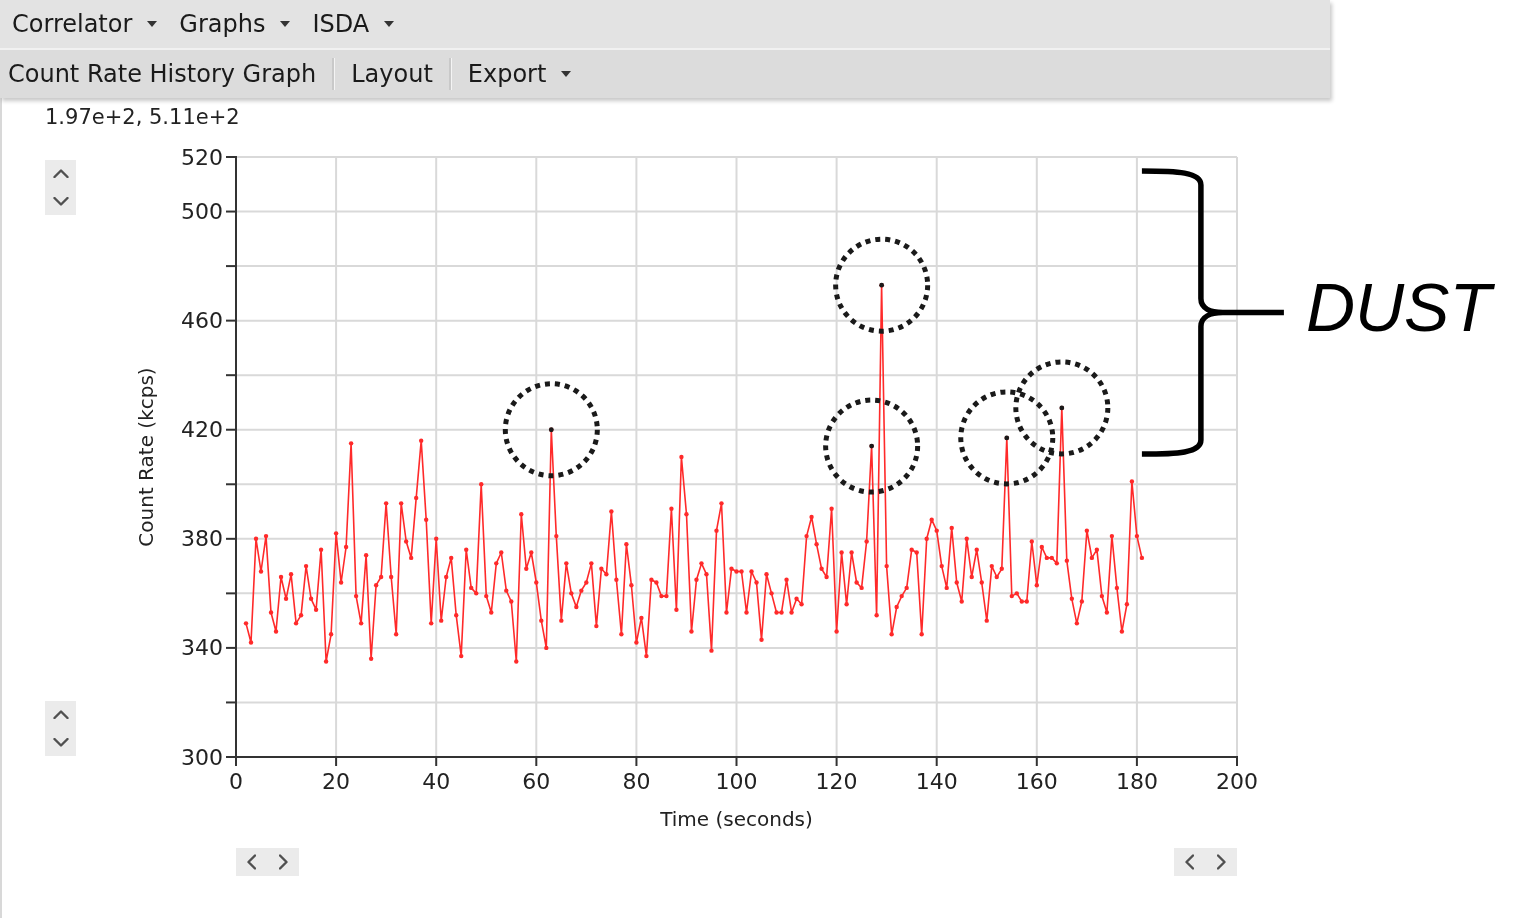 The height and width of the screenshot is (918, 1536). What do you see at coordinates (392, 74) in the screenshot?
I see `toolbar-button: Layout` at bounding box center [392, 74].